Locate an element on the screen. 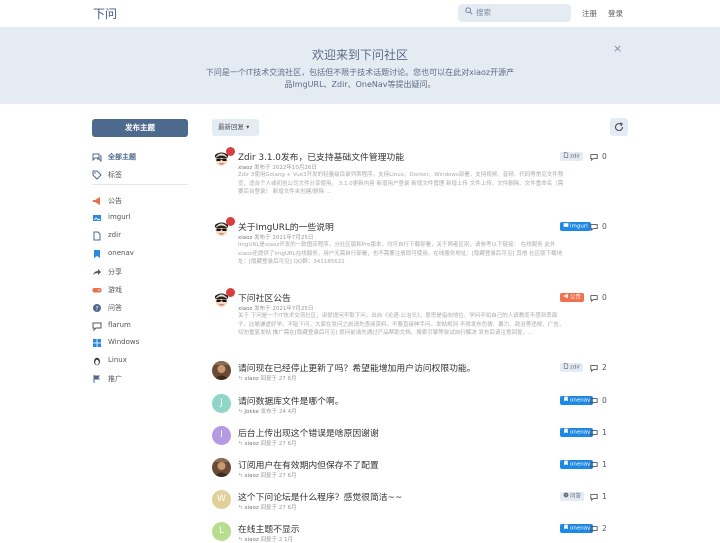 The image size is (720, 543). sidebar-item-label: 公告 is located at coordinates (115, 201).